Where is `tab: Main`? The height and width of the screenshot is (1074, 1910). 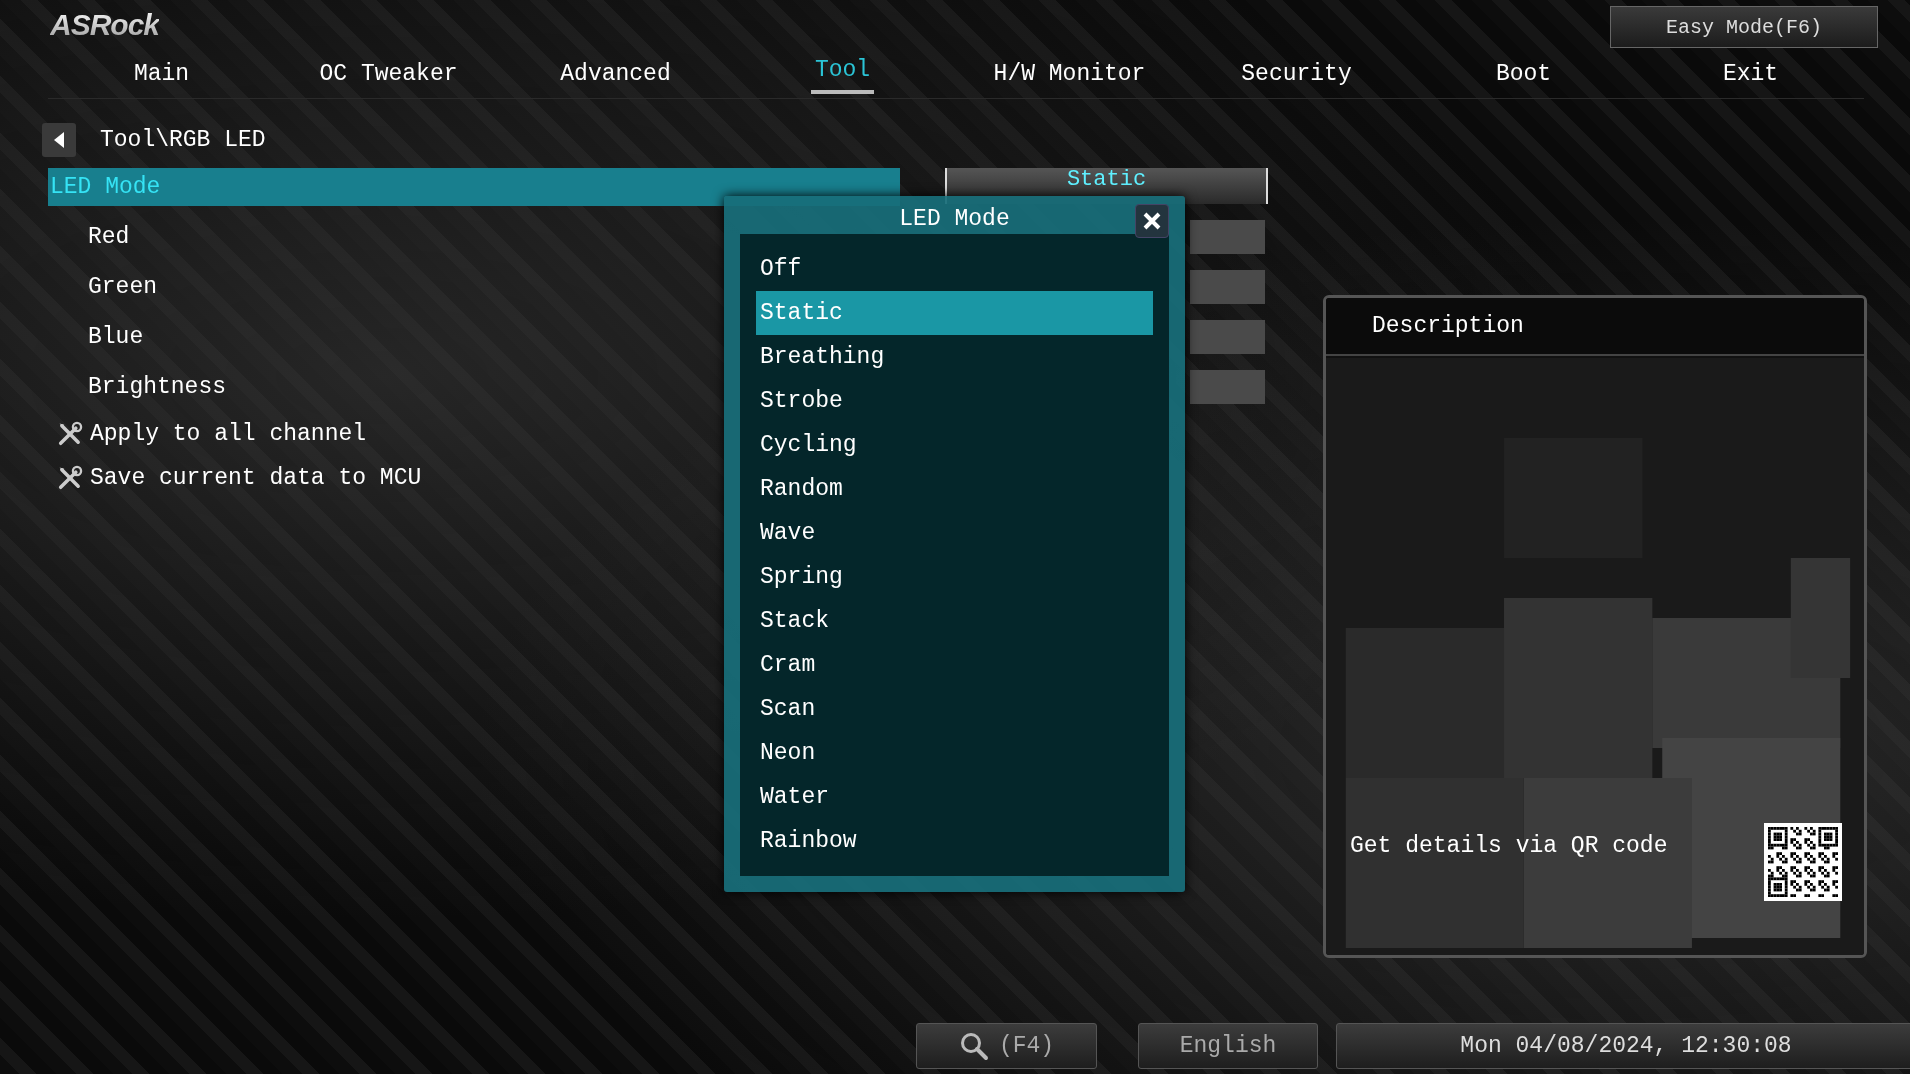 tab: Main is located at coordinates (161, 74).